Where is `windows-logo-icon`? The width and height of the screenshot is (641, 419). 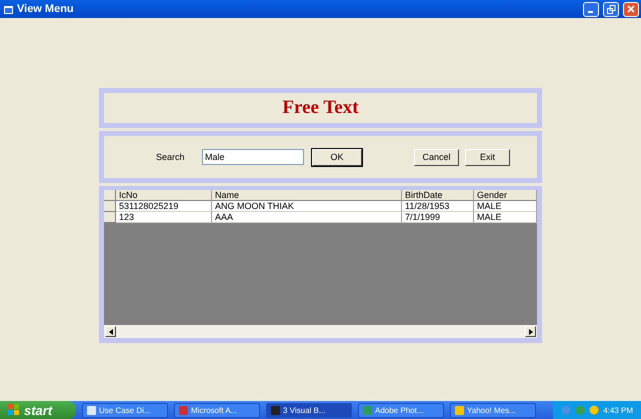
windows-logo-icon is located at coordinates (14, 410).